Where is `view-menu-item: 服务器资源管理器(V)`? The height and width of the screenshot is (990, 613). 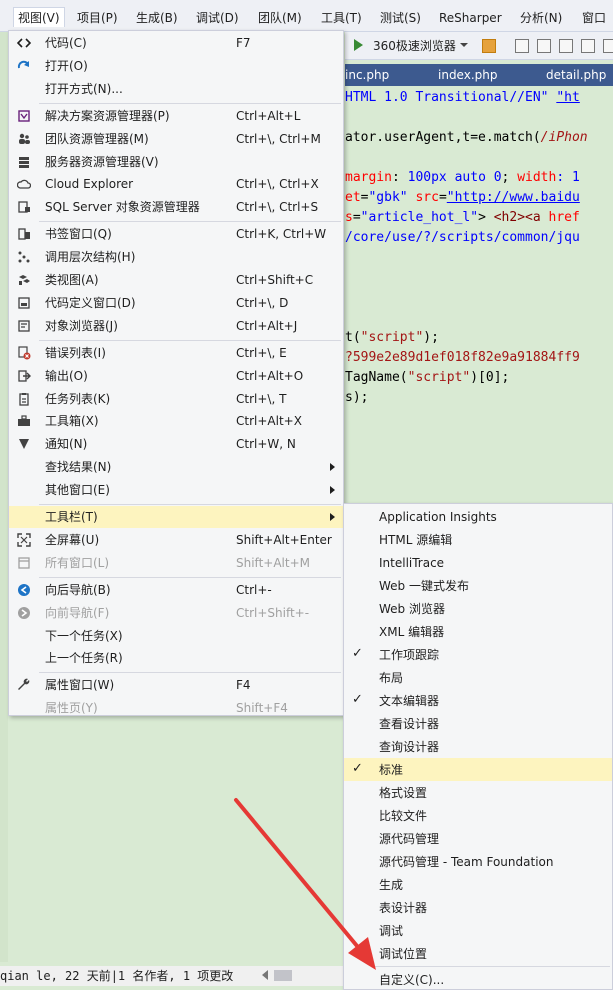
view-menu-item: 服务器资源管理器(V) is located at coordinates (176, 162).